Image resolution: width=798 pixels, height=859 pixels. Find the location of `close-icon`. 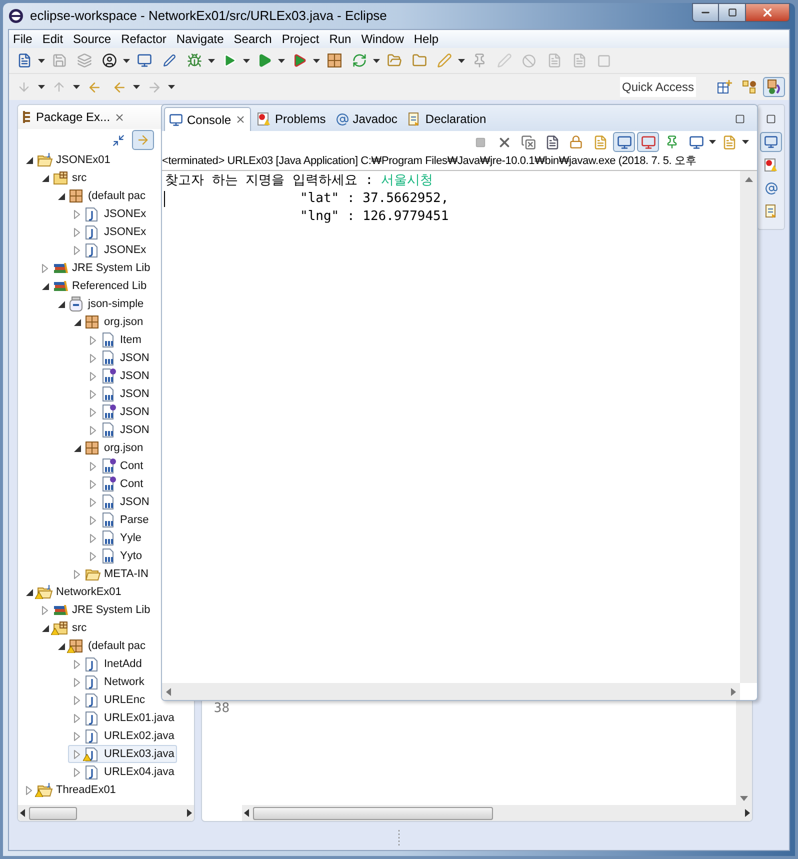

close-icon is located at coordinates (120, 117).